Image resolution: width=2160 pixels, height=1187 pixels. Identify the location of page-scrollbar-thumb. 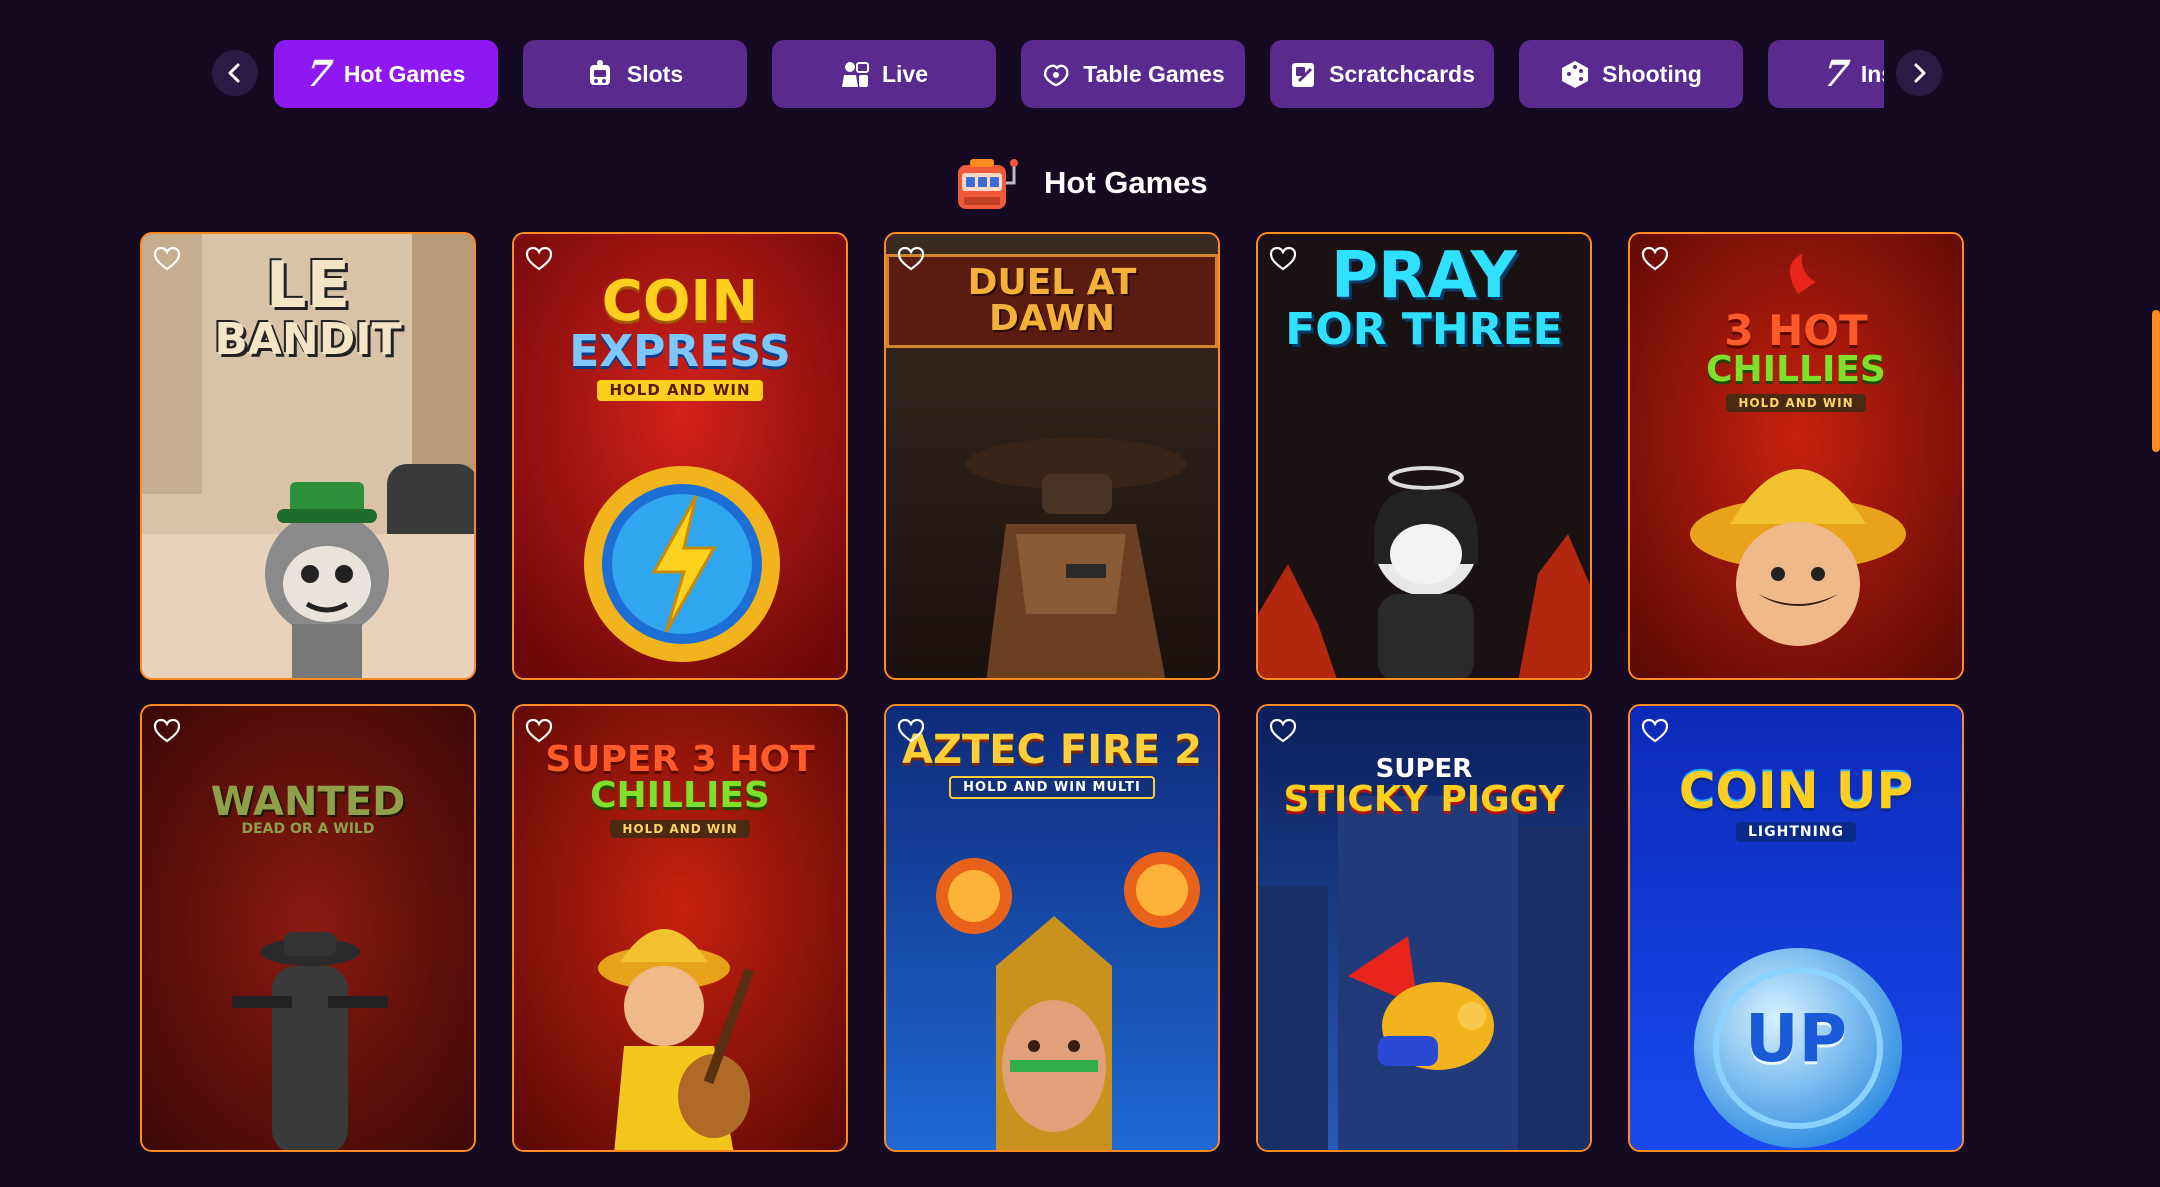
(2156, 381).